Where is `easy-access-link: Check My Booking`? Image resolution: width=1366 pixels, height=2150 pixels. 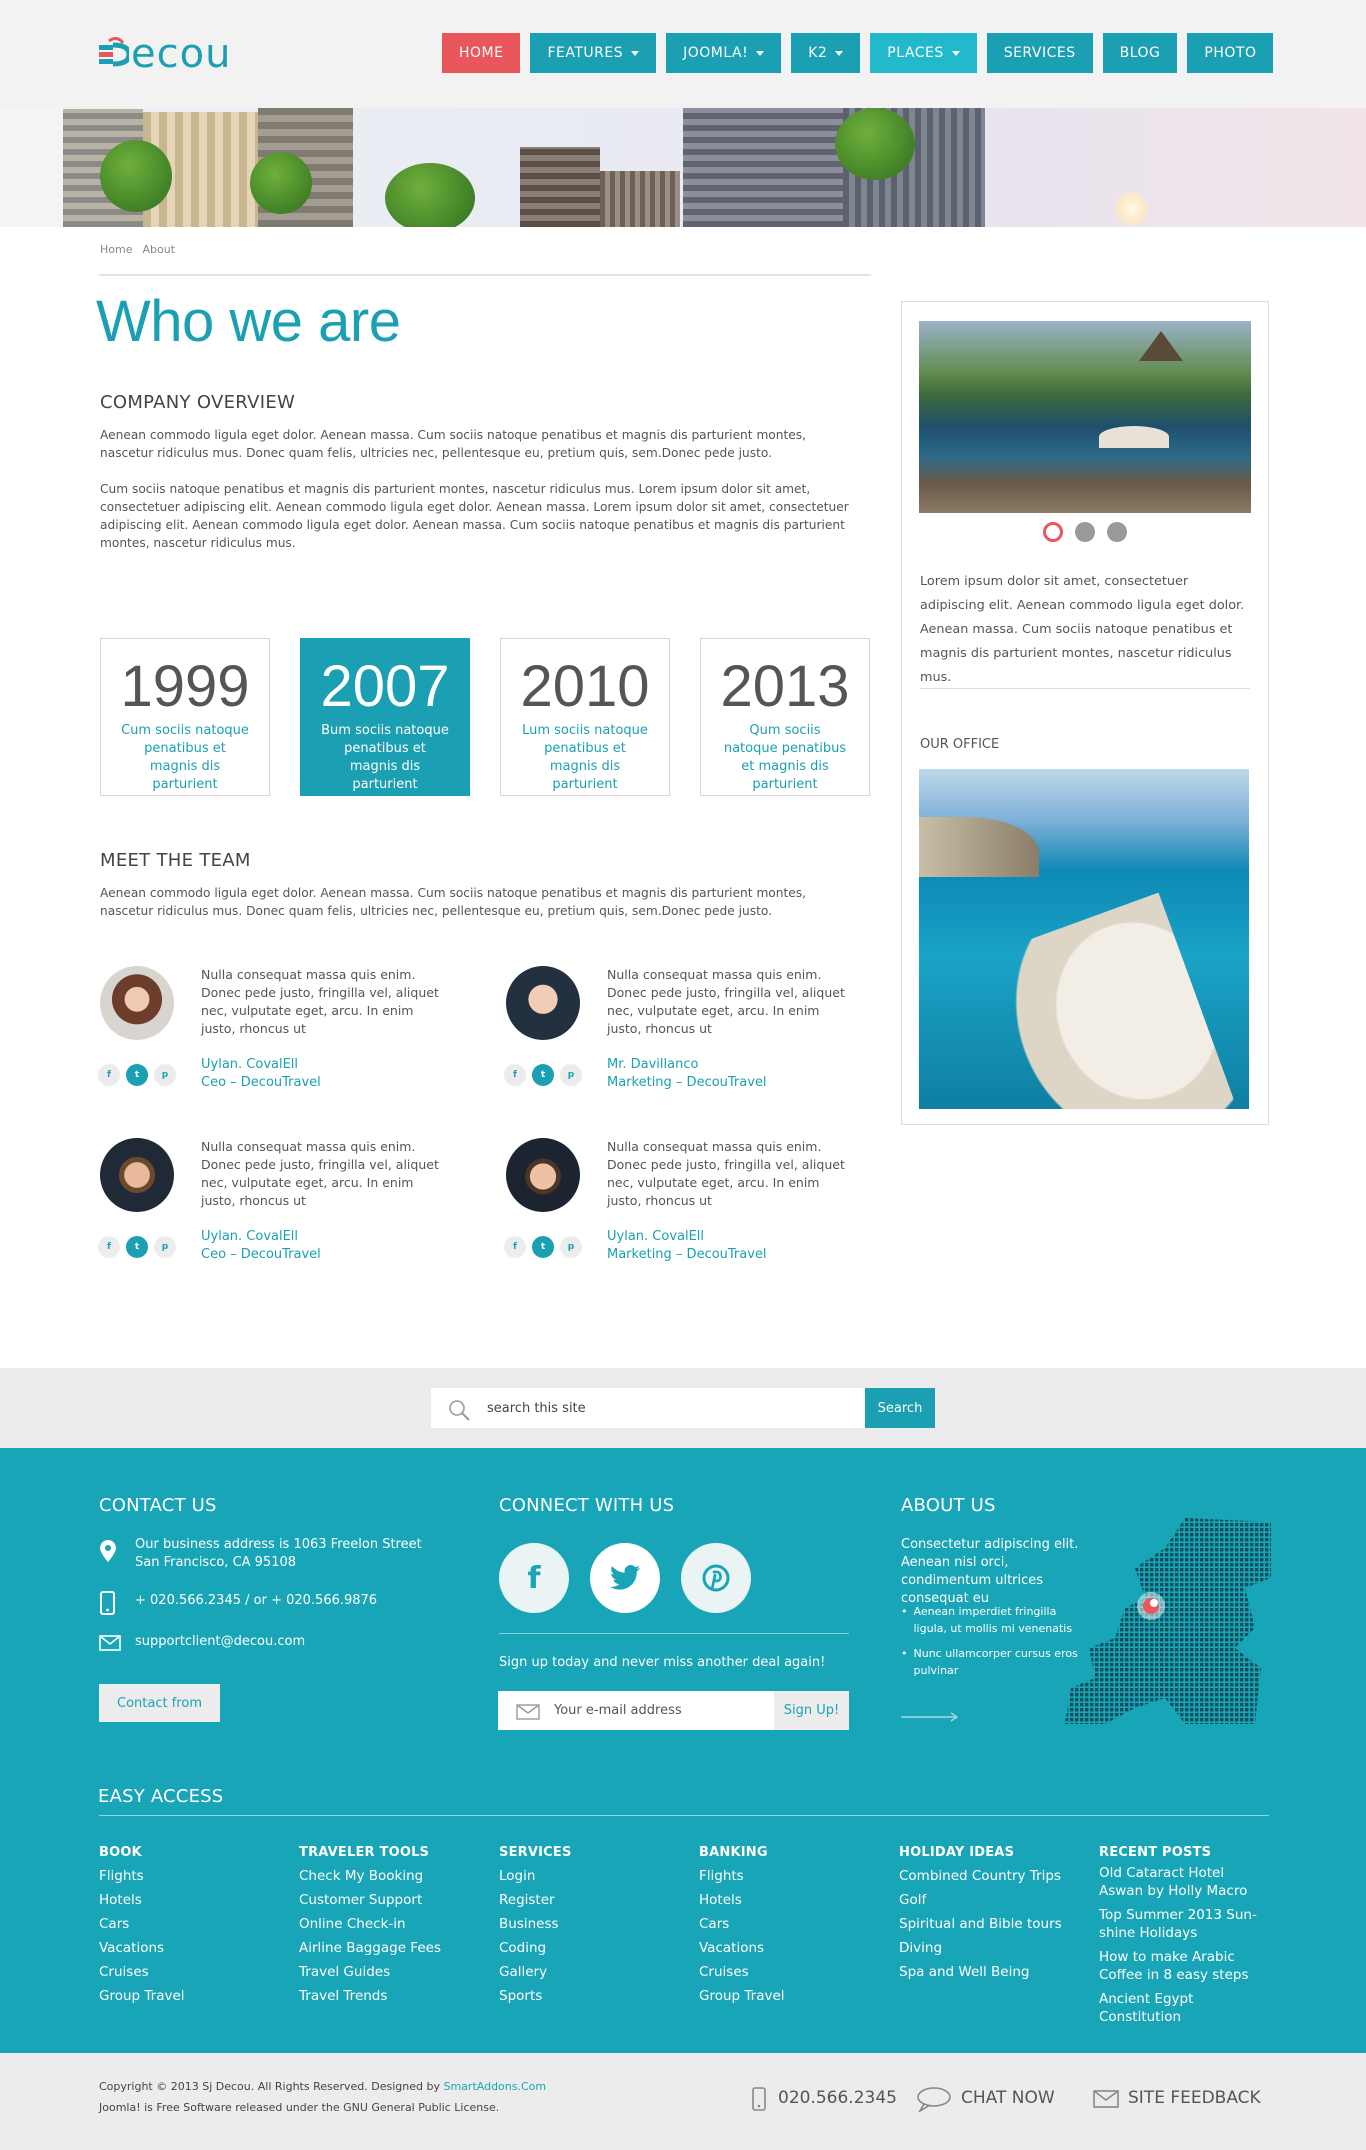
easy-access-link: Check My Booking is located at coordinates (394, 1876).